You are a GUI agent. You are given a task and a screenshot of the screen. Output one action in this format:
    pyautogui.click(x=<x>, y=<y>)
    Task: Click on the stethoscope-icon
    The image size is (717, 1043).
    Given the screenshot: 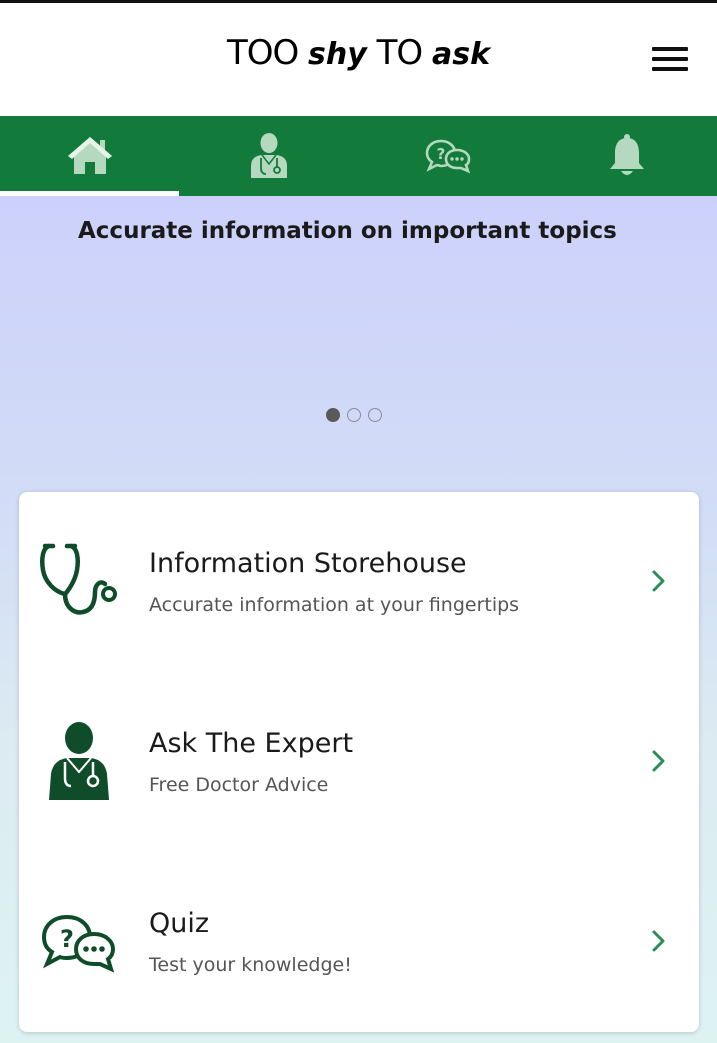 What is the action you would take?
    pyautogui.click(x=78, y=579)
    